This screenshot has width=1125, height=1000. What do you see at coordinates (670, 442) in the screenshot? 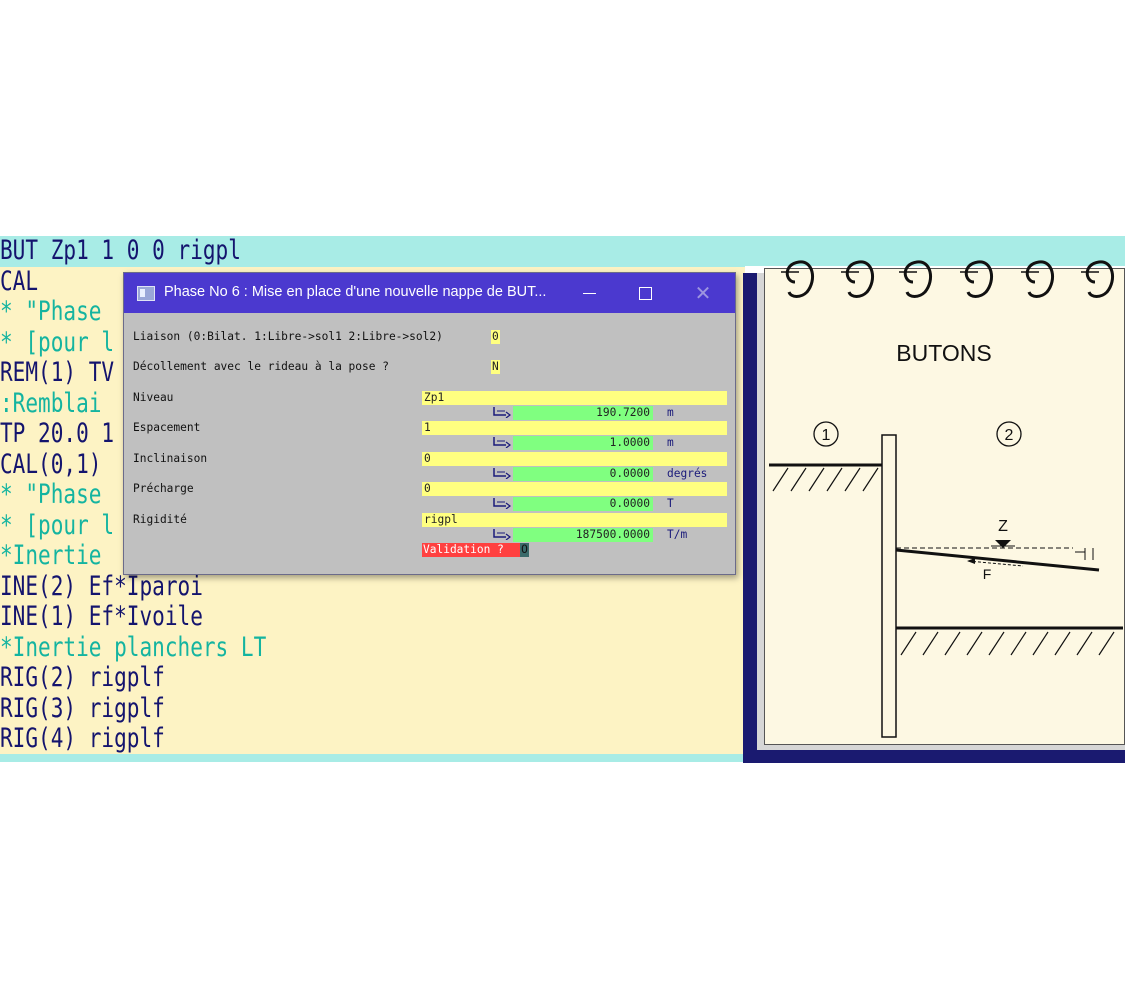
I see `espacement-unit: m` at bounding box center [670, 442].